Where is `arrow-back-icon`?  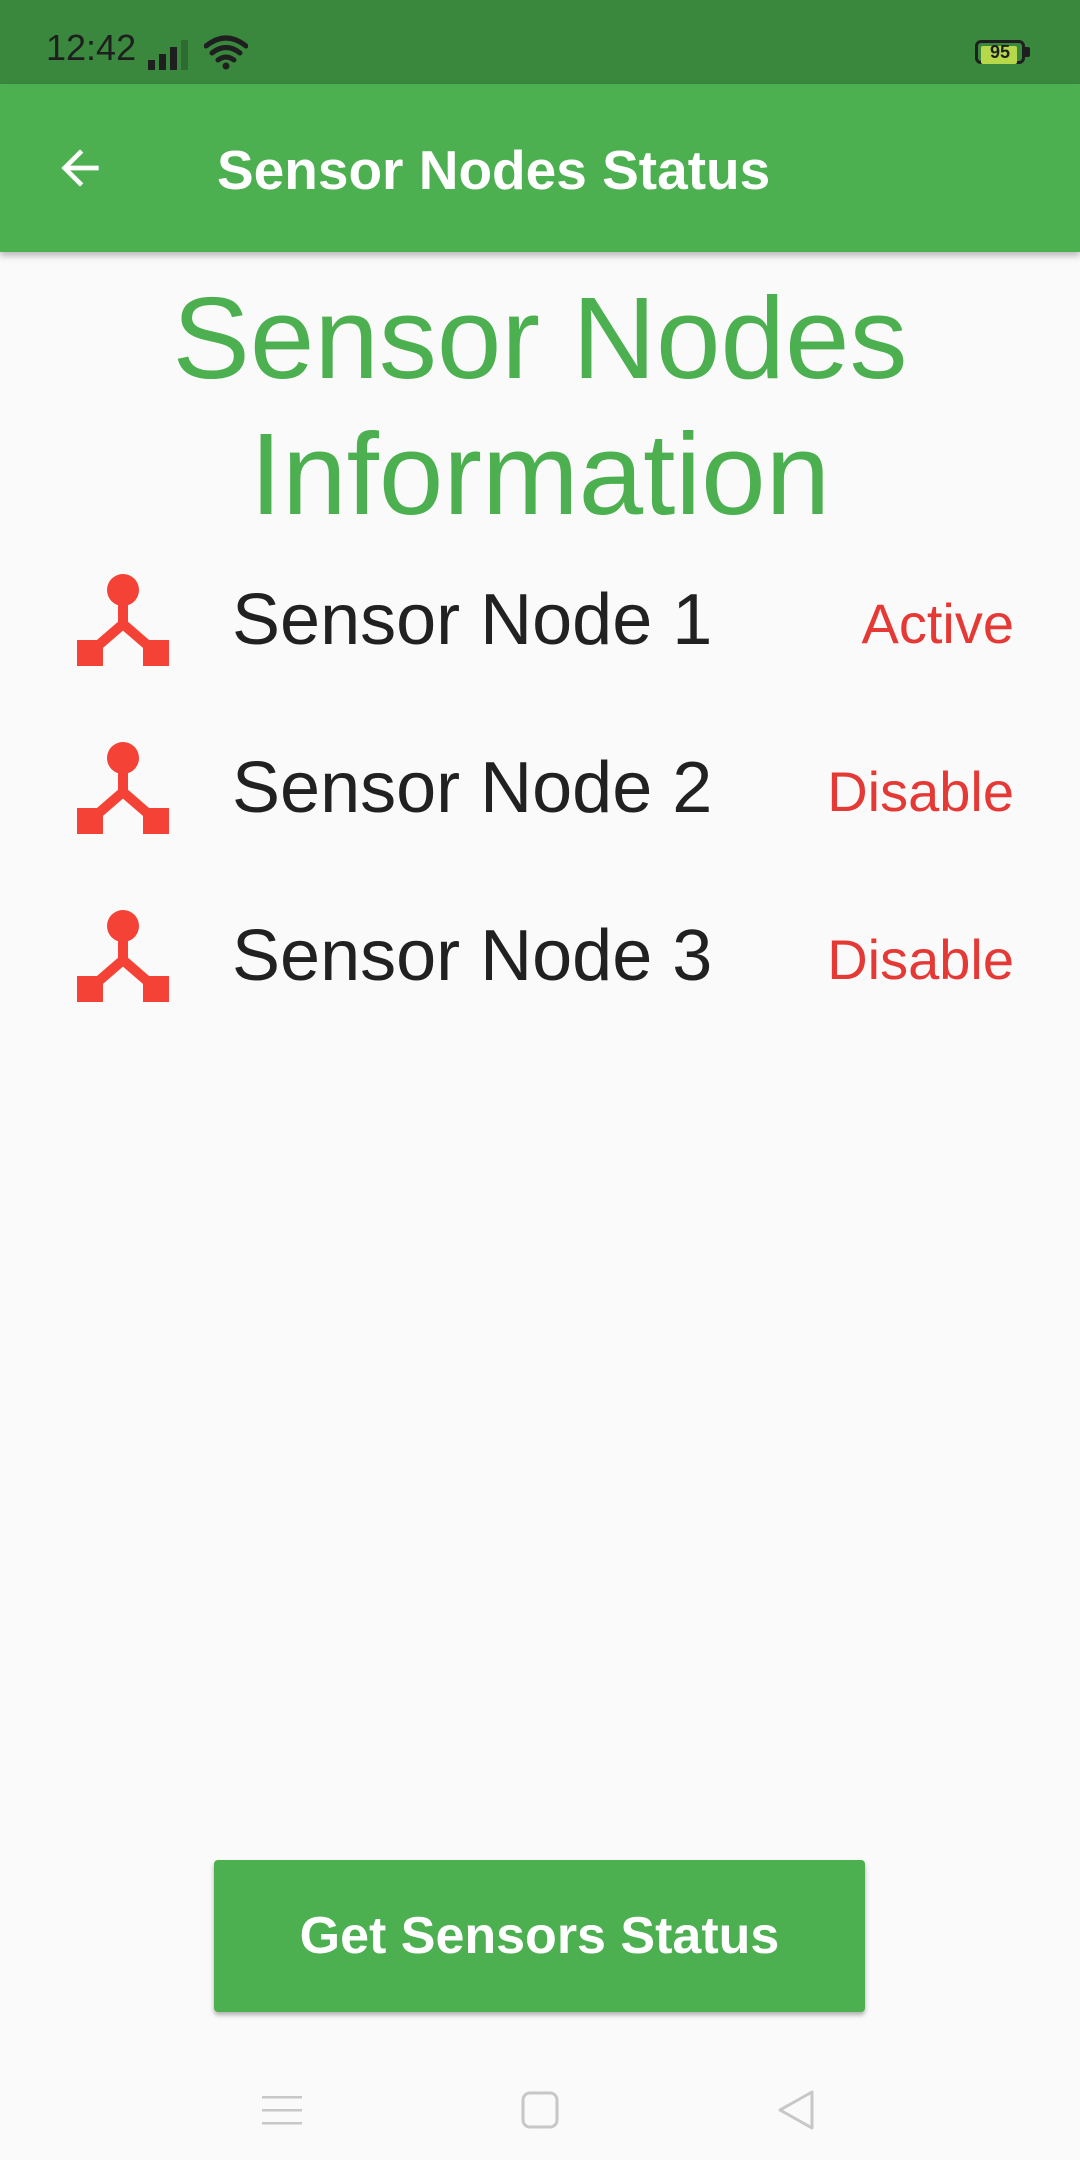
arrow-back-icon is located at coordinates (80, 168).